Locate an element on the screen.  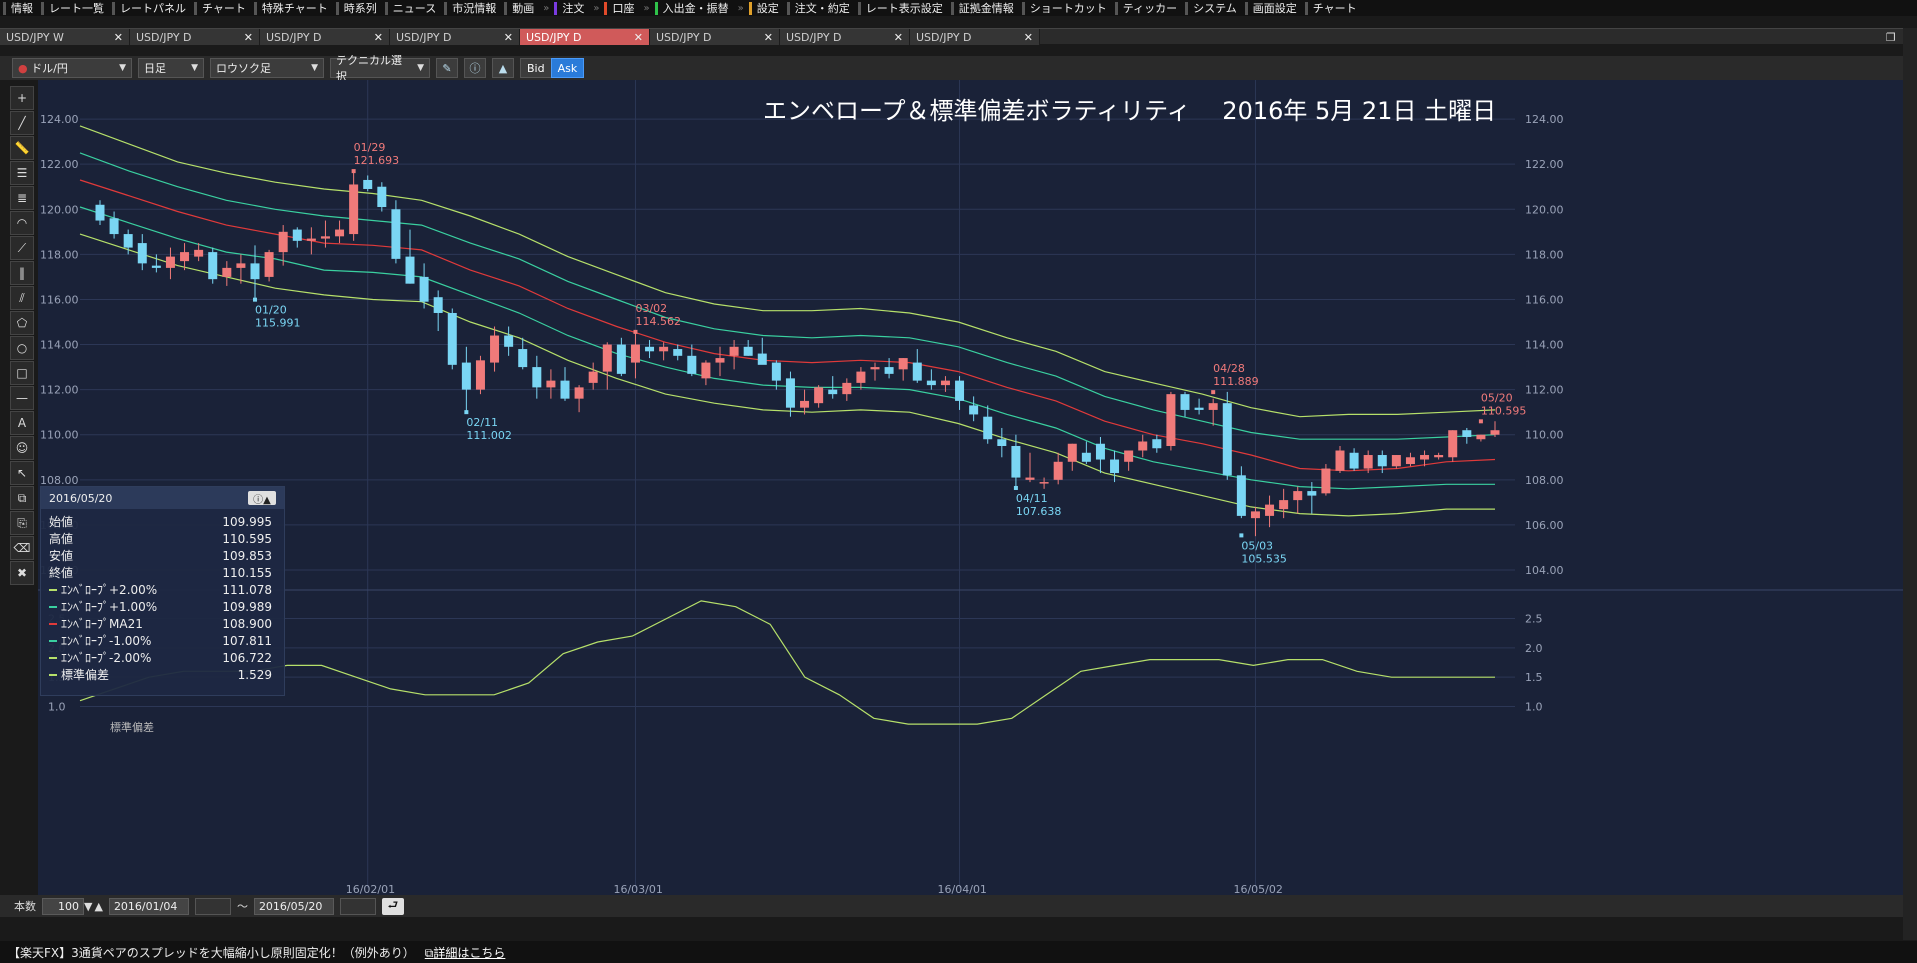
menu-item: 市況情報 is located at coordinates (471, 8).